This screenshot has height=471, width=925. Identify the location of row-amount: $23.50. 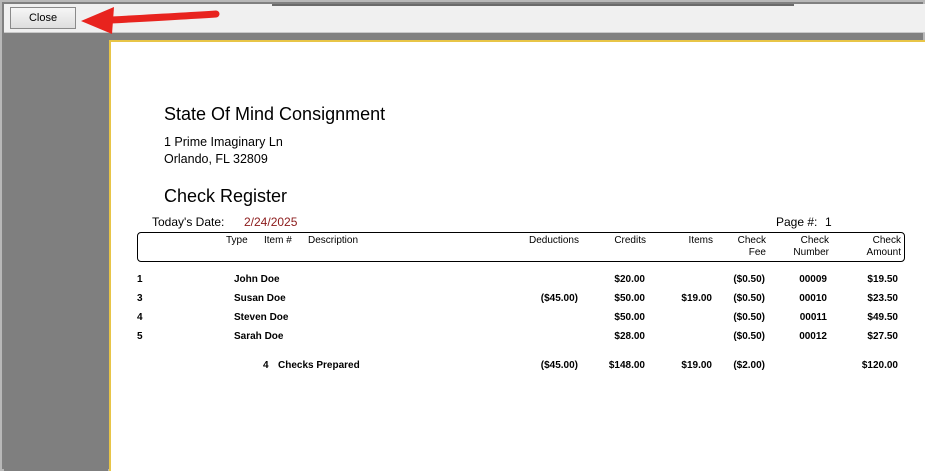
(882, 298).